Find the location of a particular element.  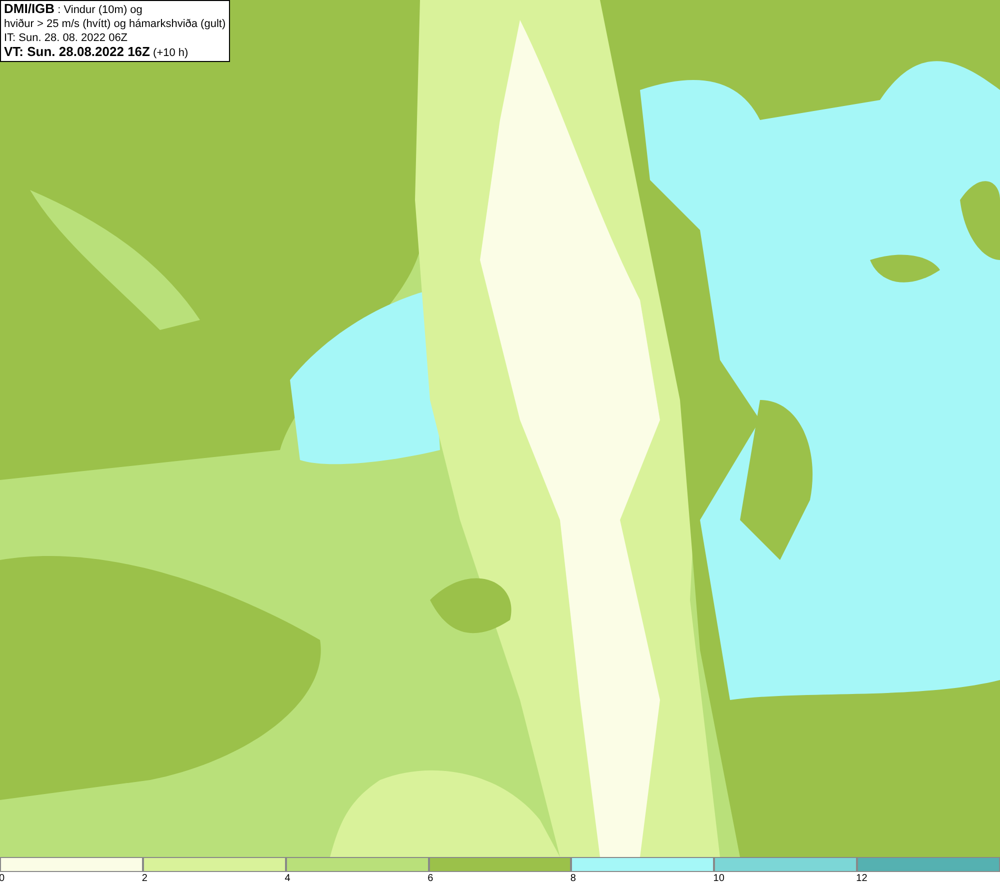

title-line: VT: Sun. 28.08.2022 16Z (+10 h) is located at coordinates (97, 52).